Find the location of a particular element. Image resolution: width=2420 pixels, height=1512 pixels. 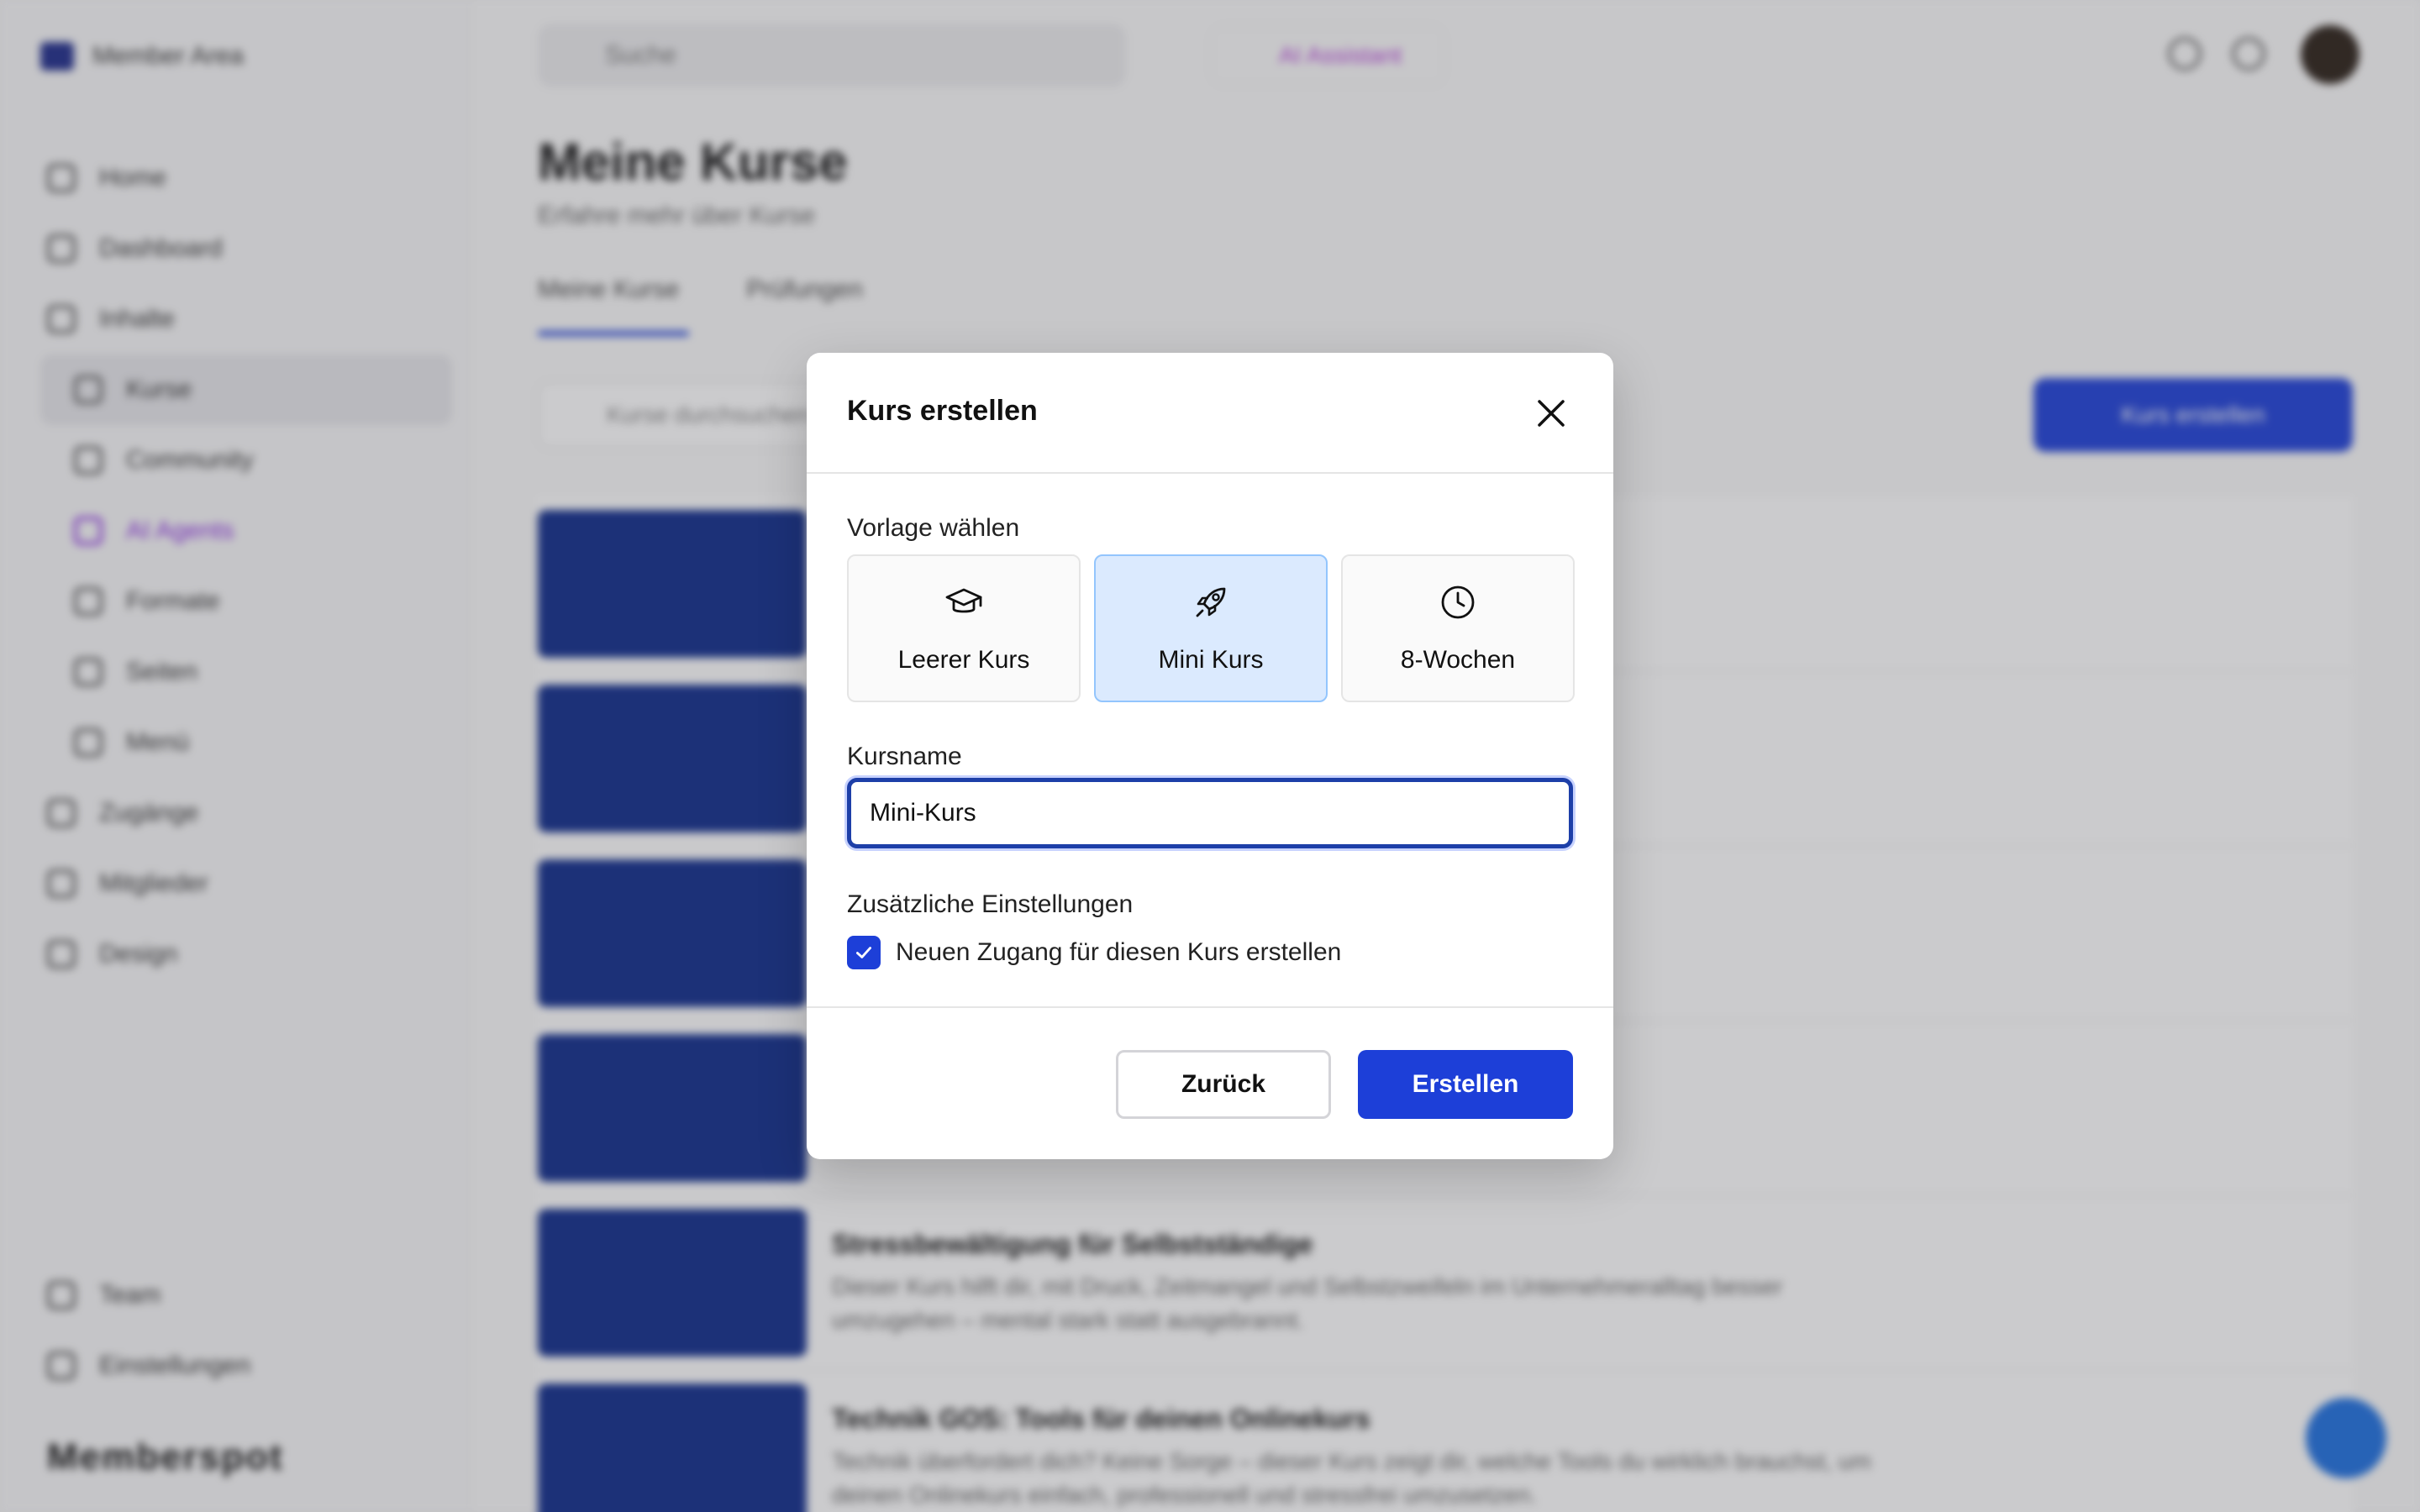

close-button is located at coordinates (1551, 413).